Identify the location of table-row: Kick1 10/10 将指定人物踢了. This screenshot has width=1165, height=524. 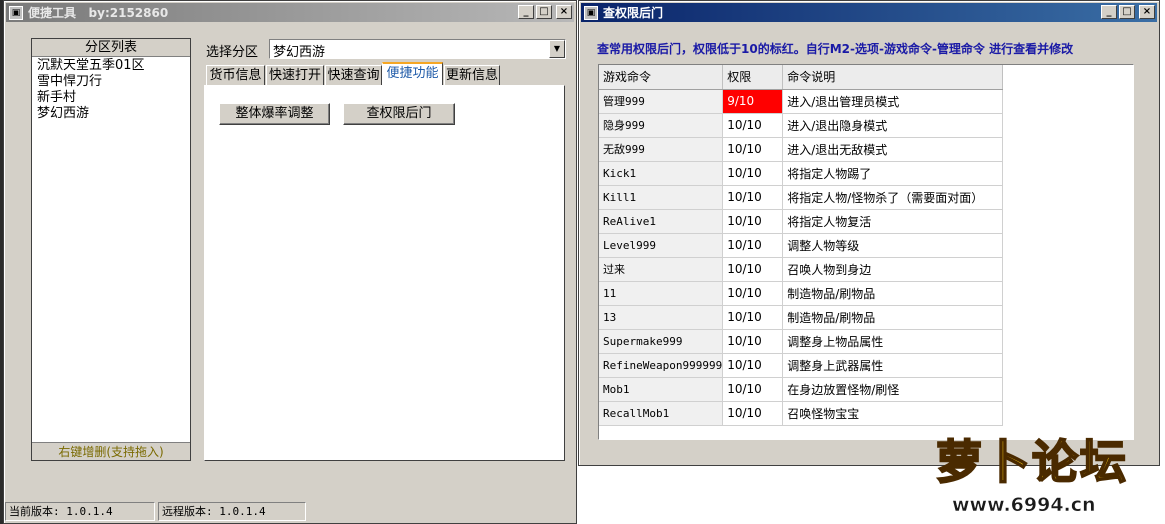
(801, 173).